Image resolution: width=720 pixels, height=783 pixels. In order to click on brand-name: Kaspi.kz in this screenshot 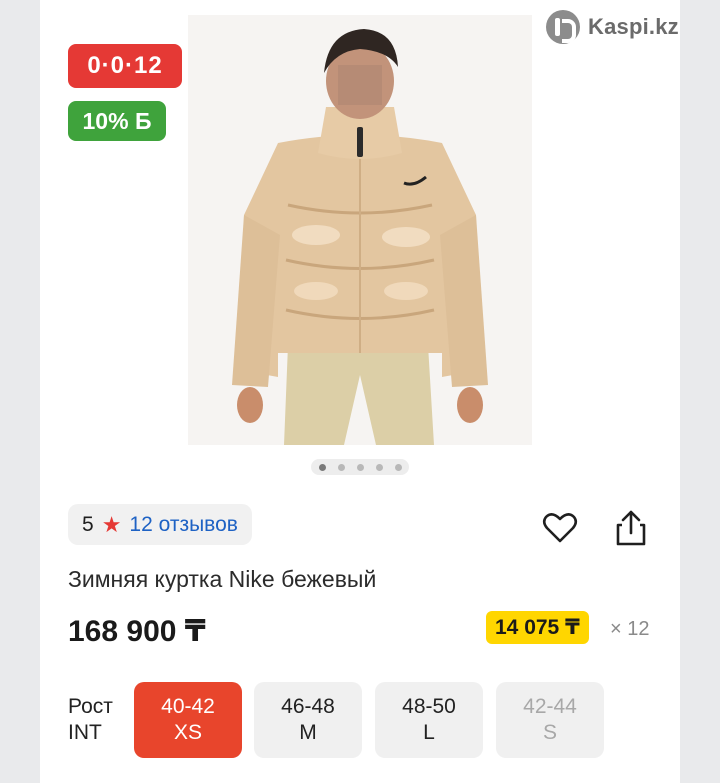, I will do `click(633, 26)`.